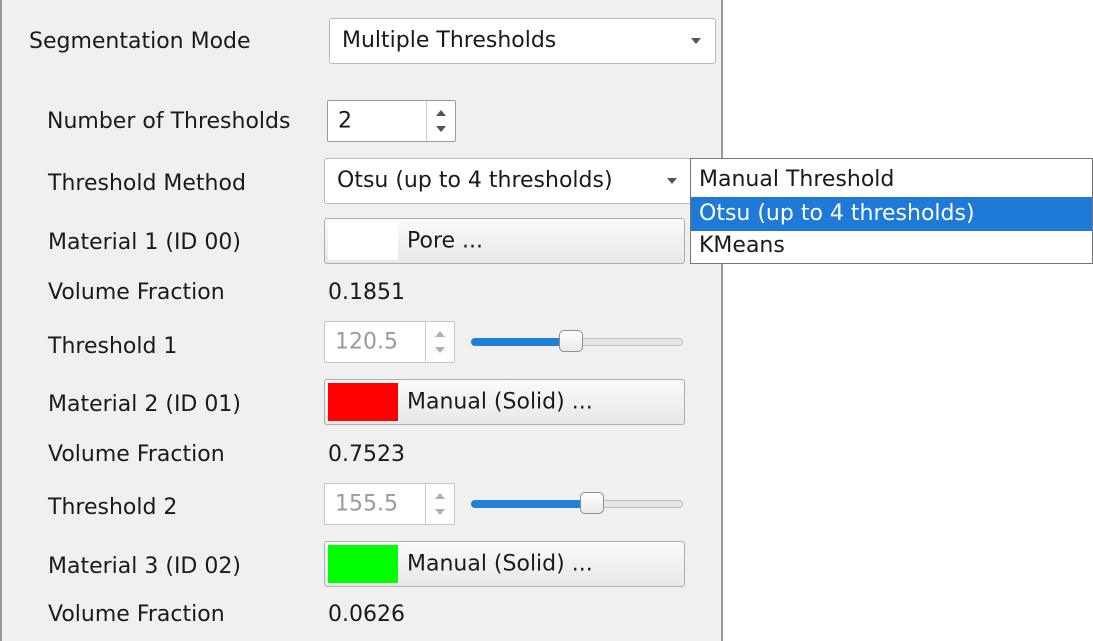  I want to click on threshold-1-slider, so click(577, 342).